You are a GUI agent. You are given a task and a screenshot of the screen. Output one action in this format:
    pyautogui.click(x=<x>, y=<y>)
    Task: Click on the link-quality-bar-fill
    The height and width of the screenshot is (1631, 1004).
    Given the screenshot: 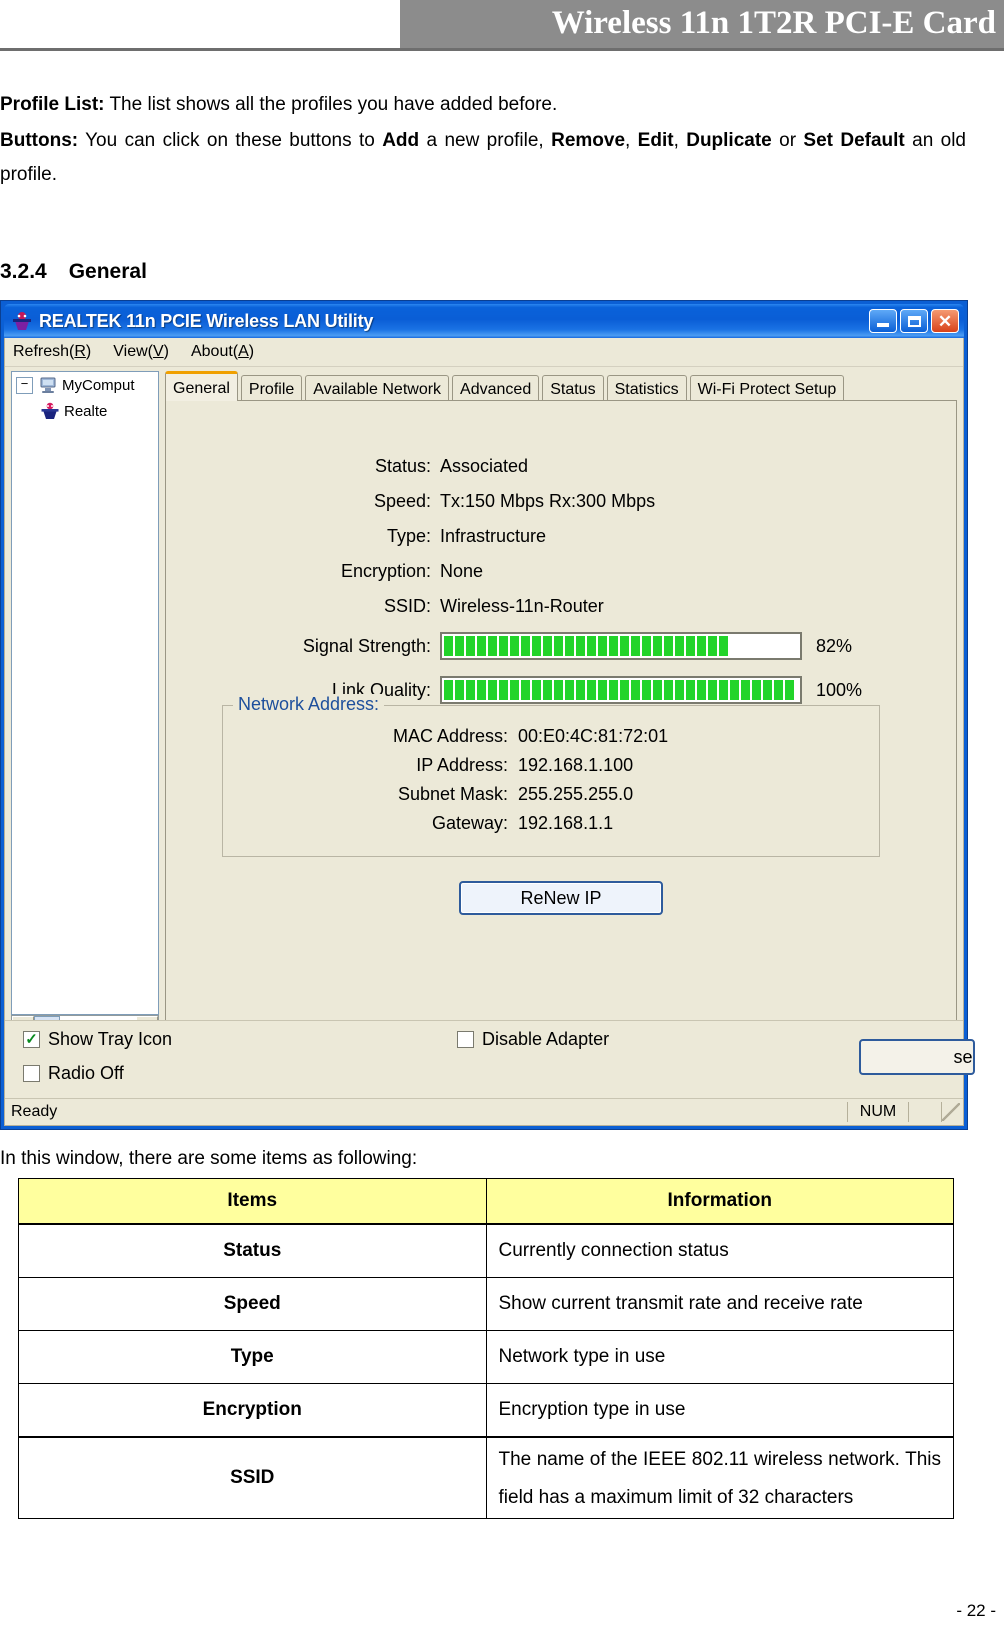 What is the action you would take?
    pyautogui.click(x=619, y=690)
    